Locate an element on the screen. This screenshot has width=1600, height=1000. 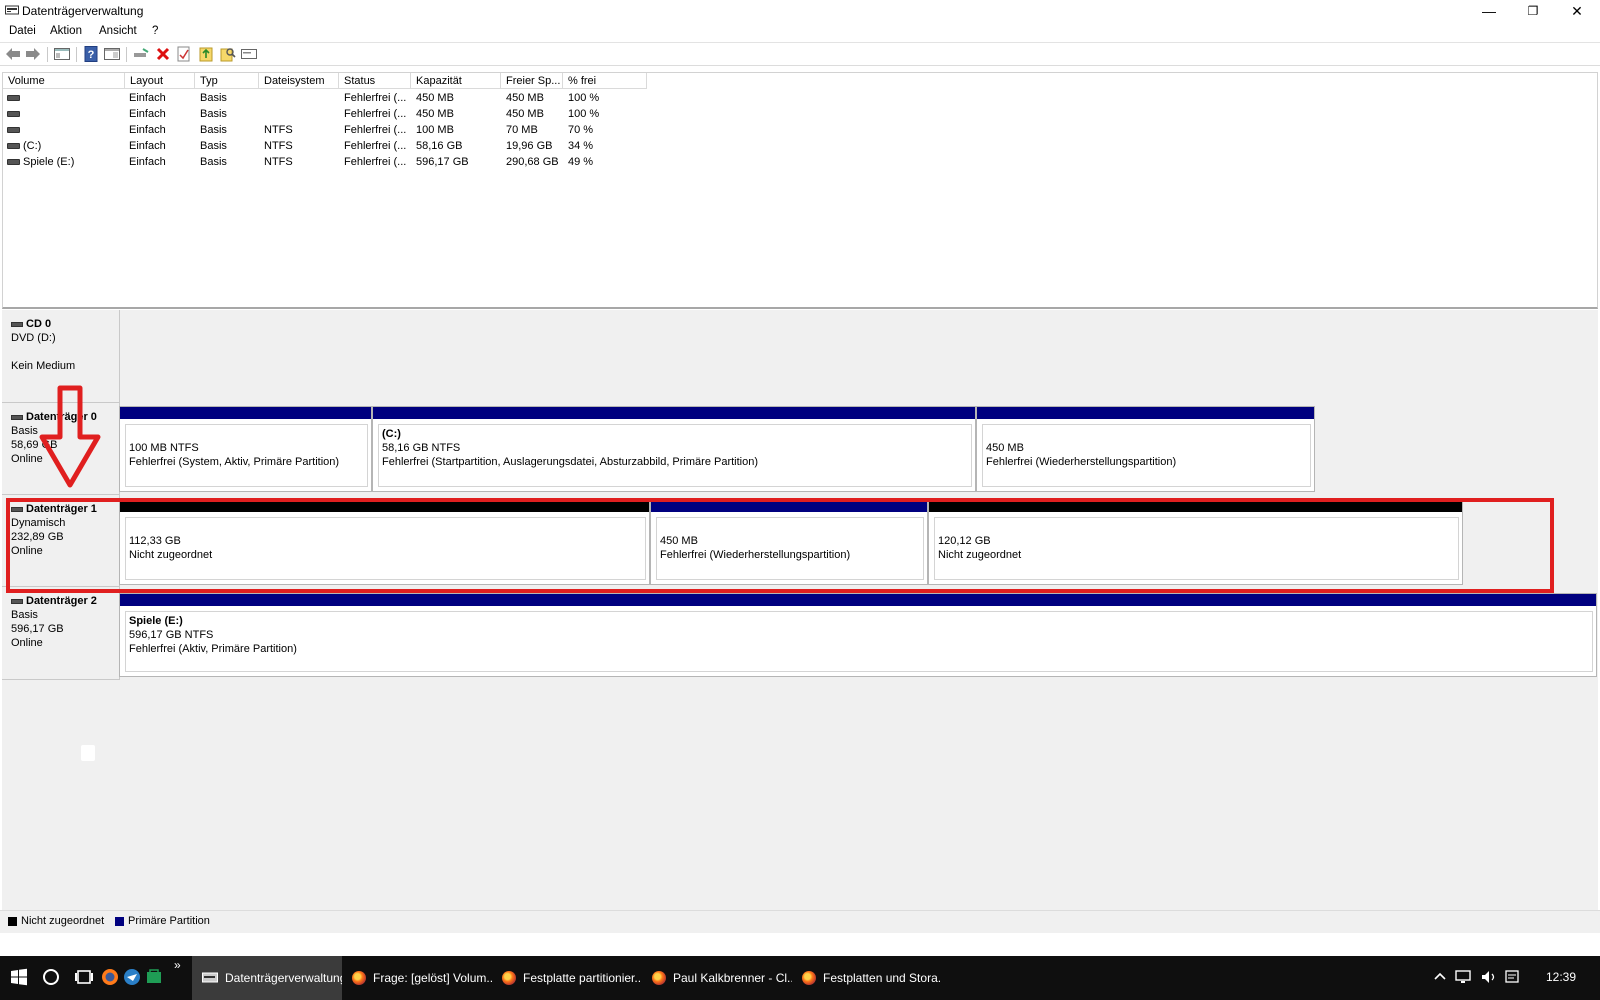
menu-ansicht: Ansicht is located at coordinates (118, 31).